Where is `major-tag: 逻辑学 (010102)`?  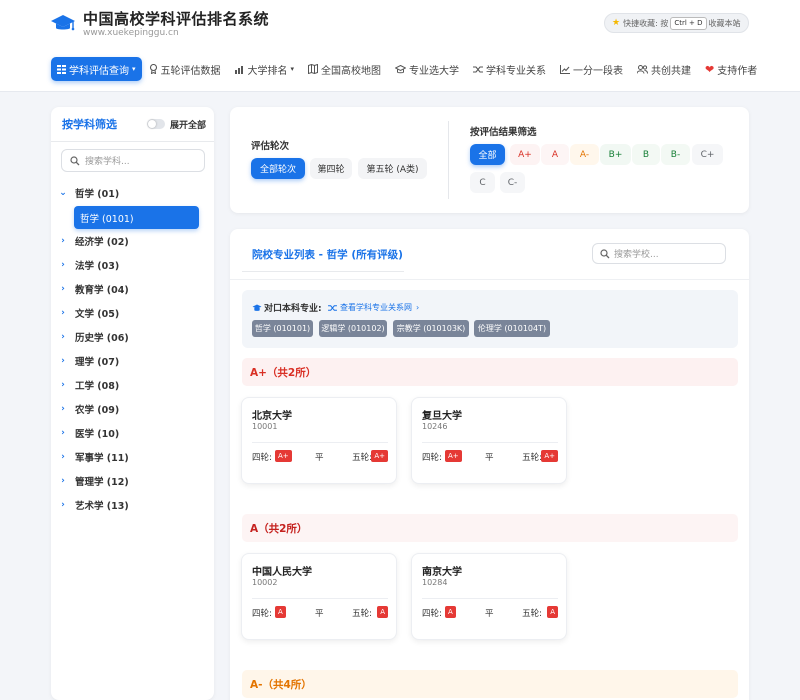
major-tag: 逻辑学 (010102) is located at coordinates (353, 328).